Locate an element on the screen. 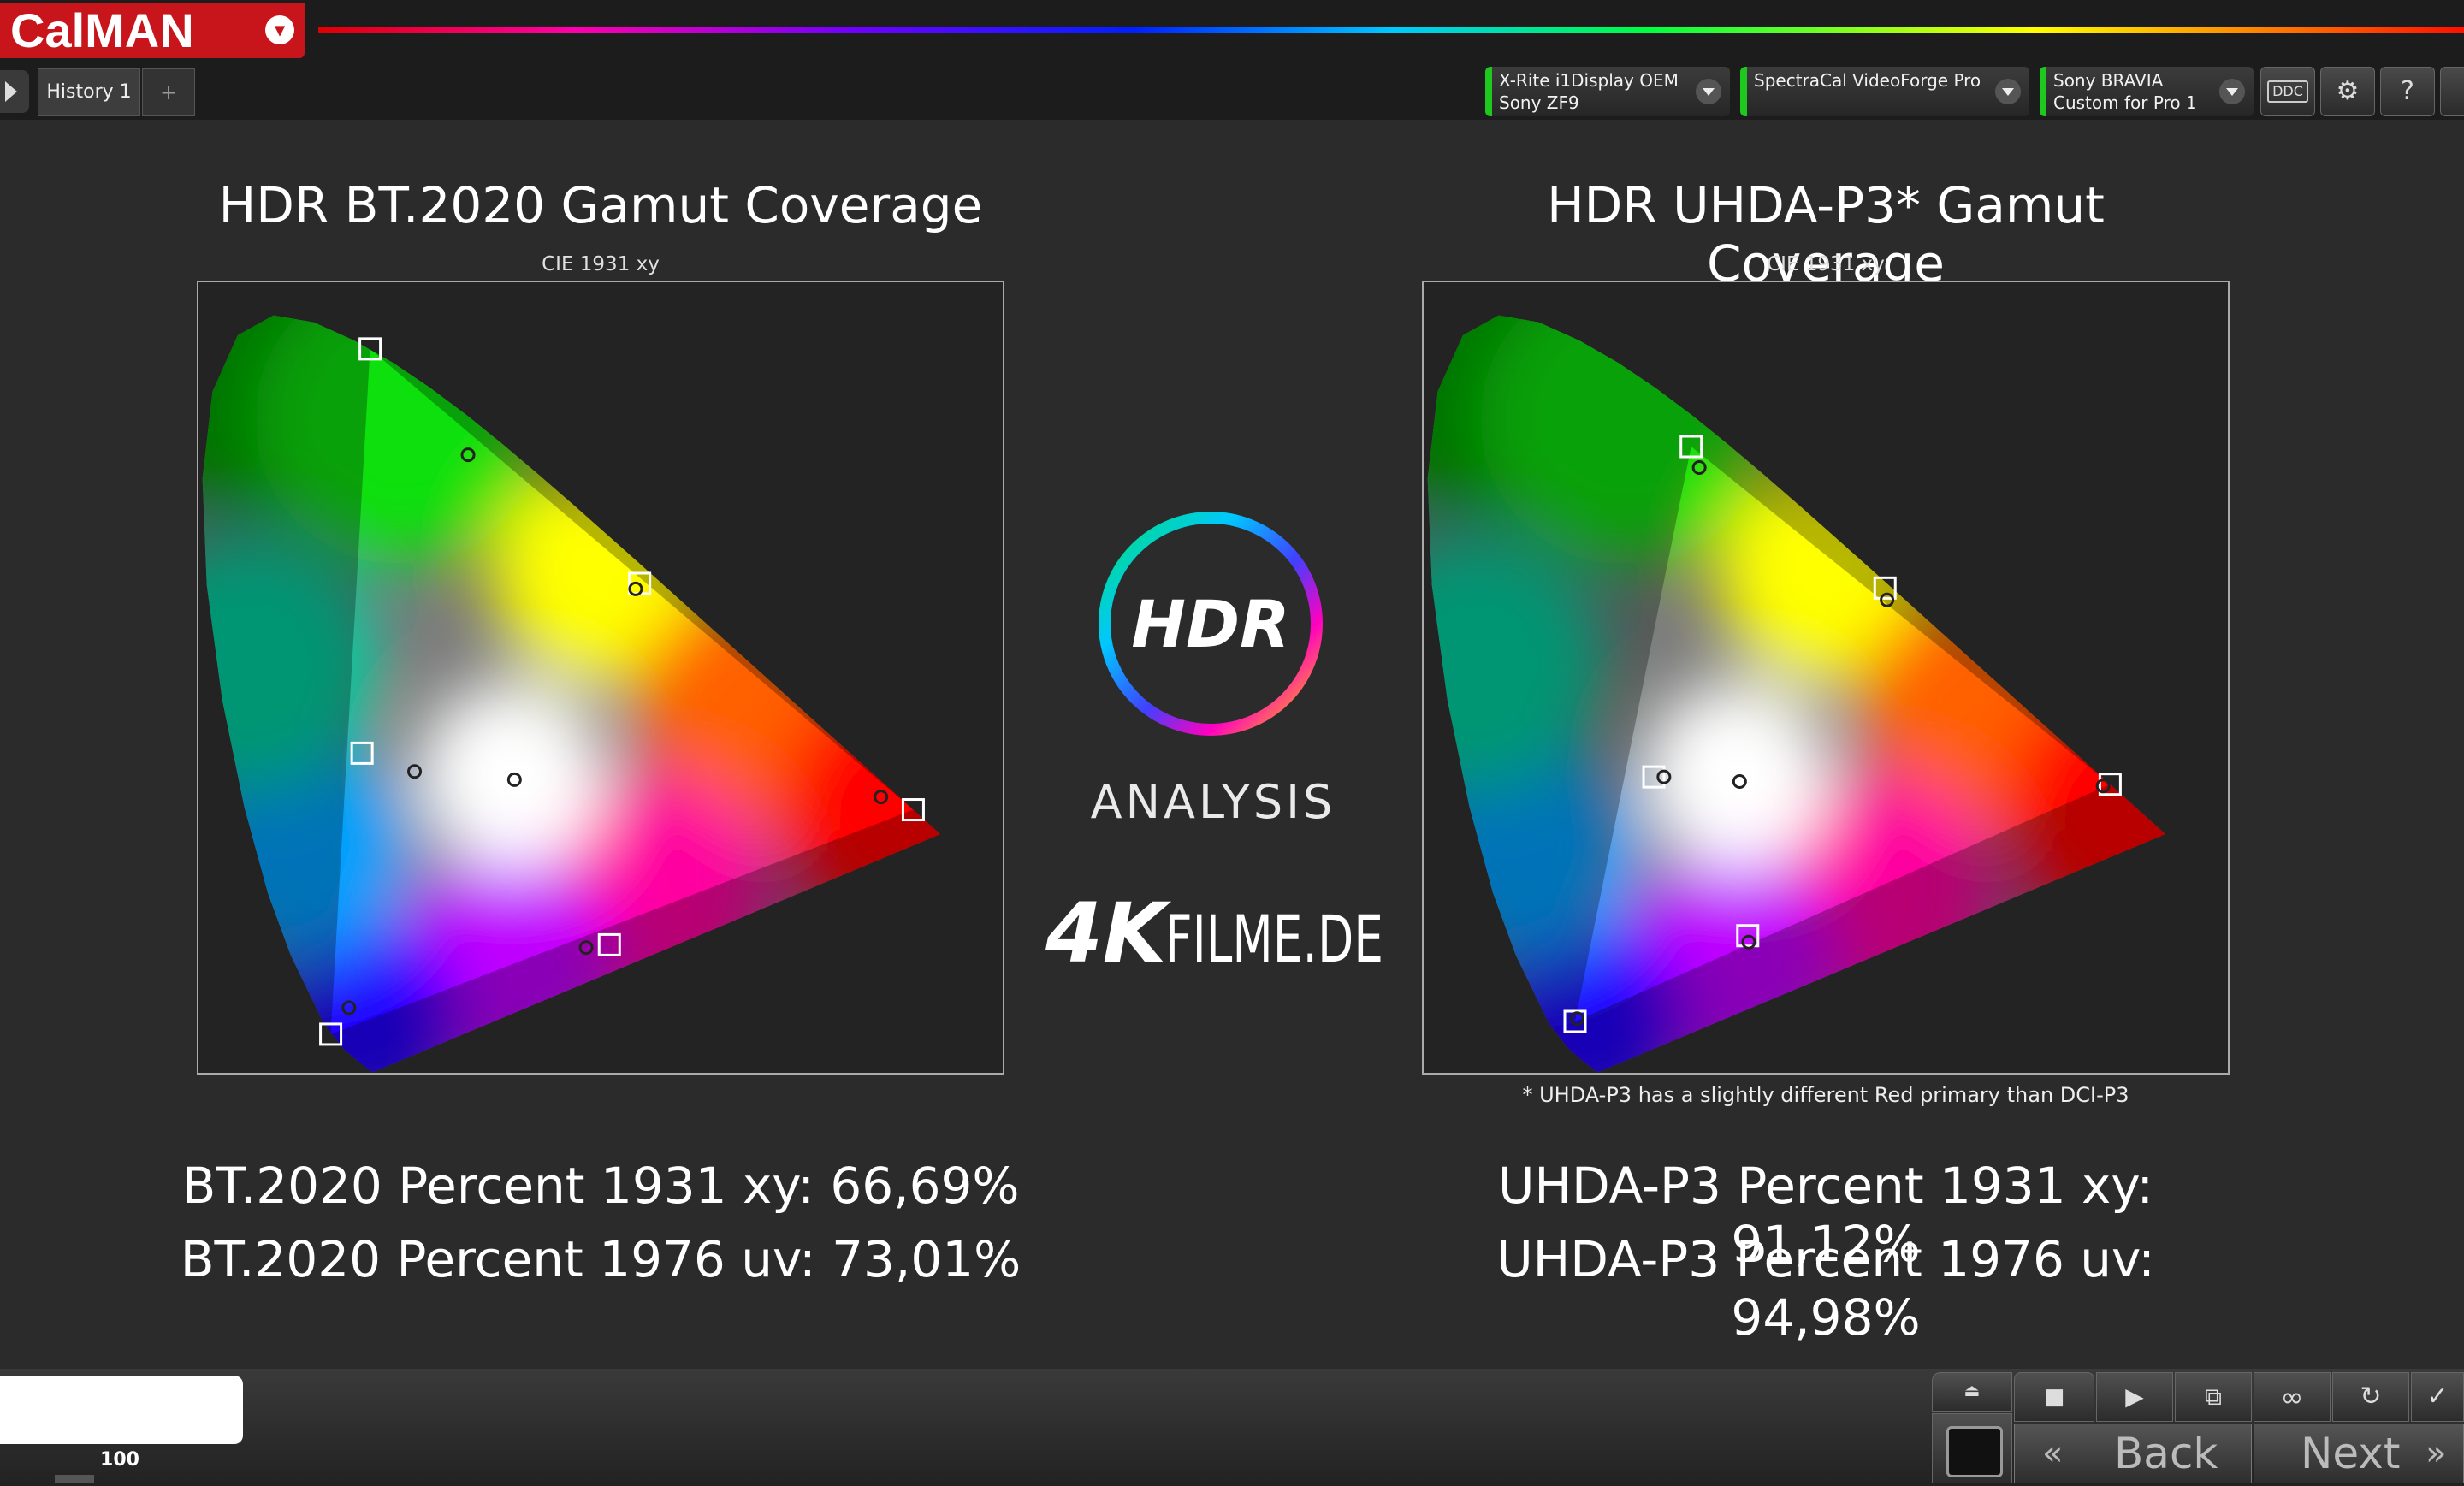  hdr-logo: HDR is located at coordinates (1211, 624).